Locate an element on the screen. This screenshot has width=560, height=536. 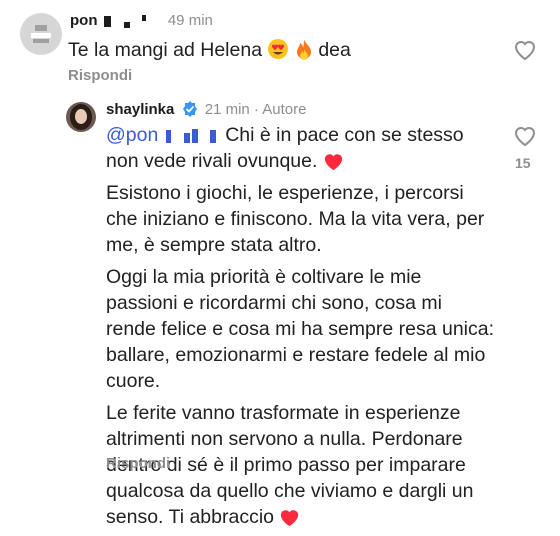
heart-eyes-emoji-icon is located at coordinates (278, 49).